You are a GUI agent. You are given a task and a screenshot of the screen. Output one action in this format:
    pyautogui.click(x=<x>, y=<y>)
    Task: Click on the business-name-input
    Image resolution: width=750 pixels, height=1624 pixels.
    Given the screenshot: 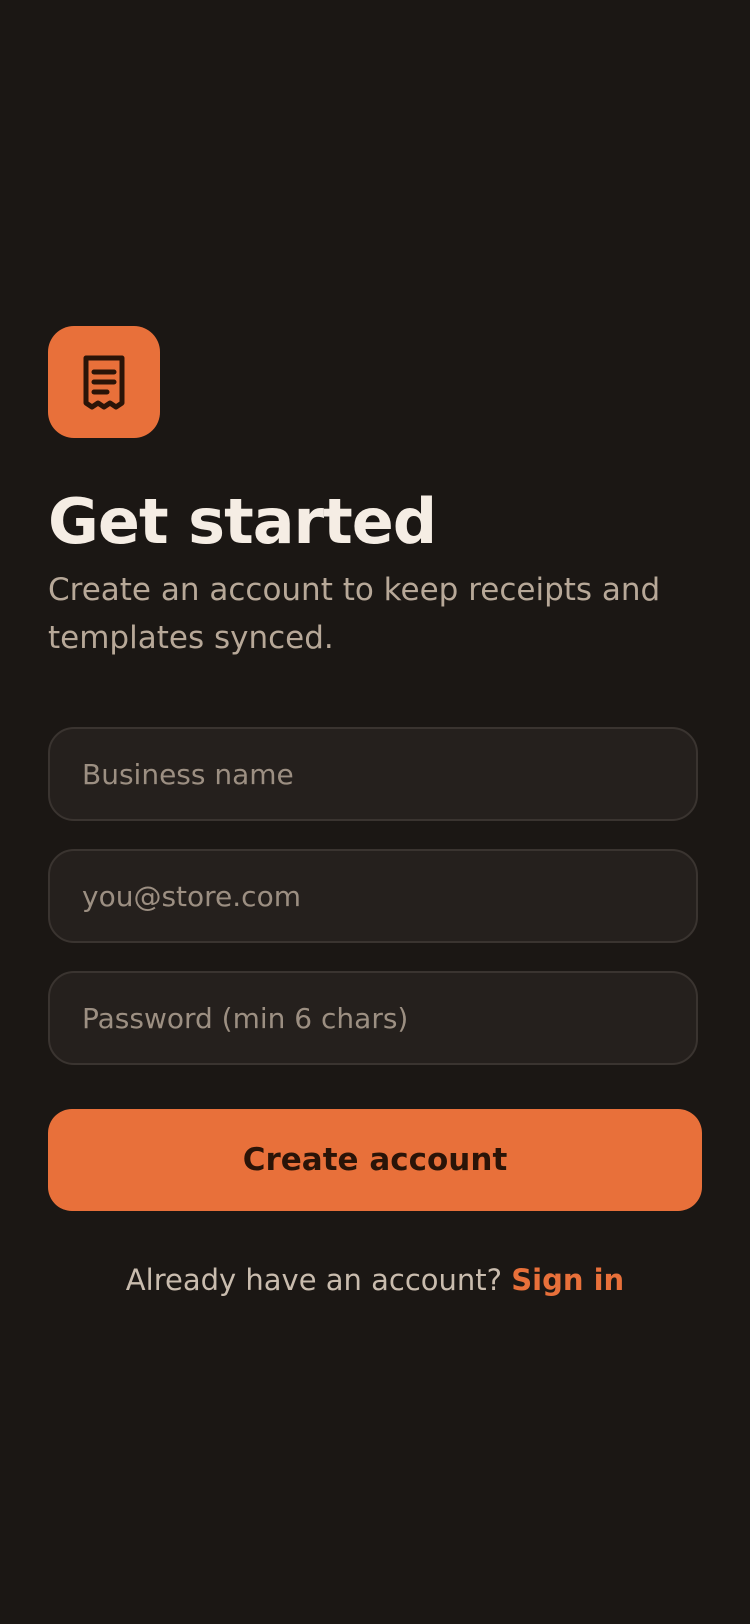 What is the action you would take?
    pyautogui.click(x=373, y=774)
    